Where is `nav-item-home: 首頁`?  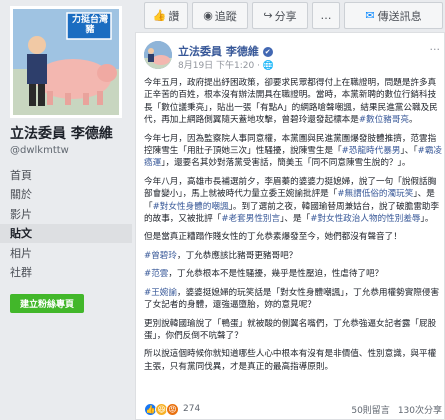
nav-item-home: 首頁 is located at coordinates (66, 175).